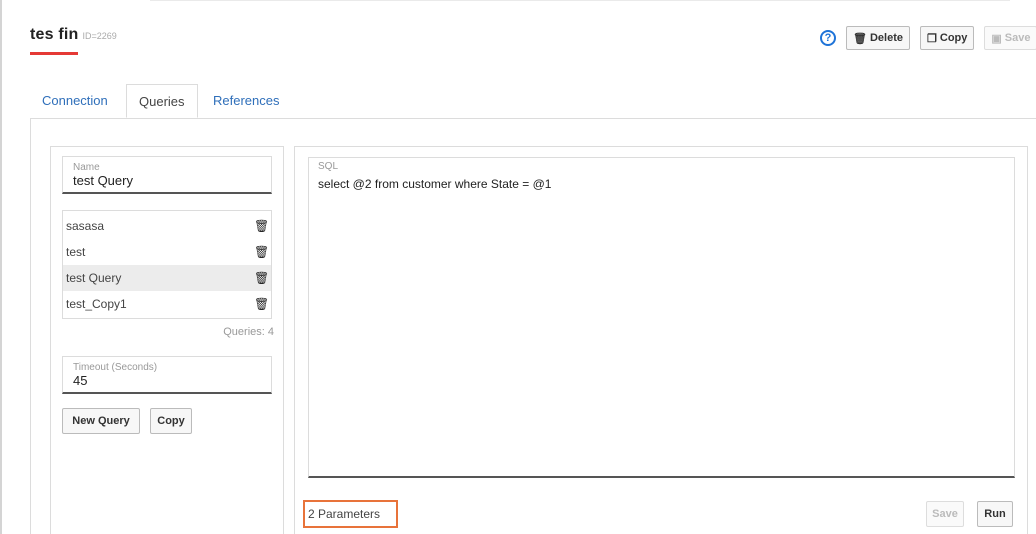 The image size is (1036, 534). I want to click on tab-connection: Connection, so click(75, 101).